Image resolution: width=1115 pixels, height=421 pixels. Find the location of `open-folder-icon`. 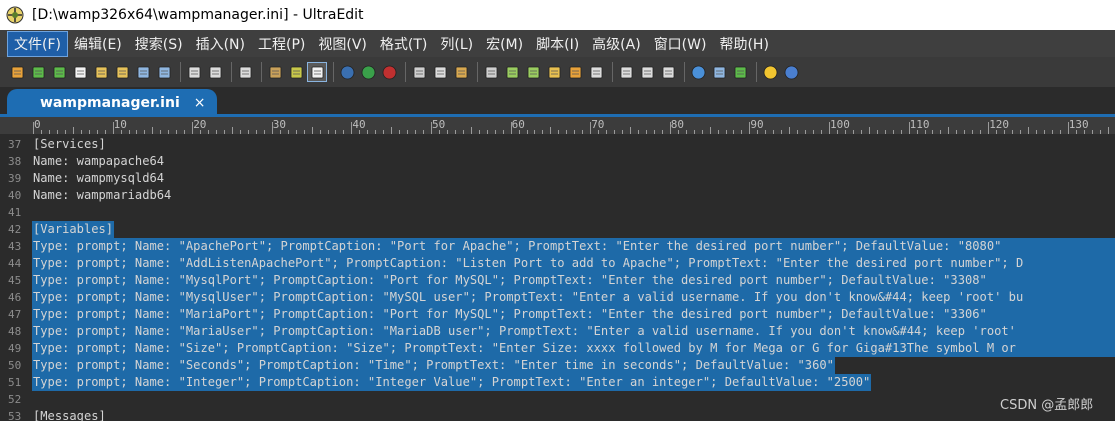

open-folder-icon is located at coordinates (101, 72).